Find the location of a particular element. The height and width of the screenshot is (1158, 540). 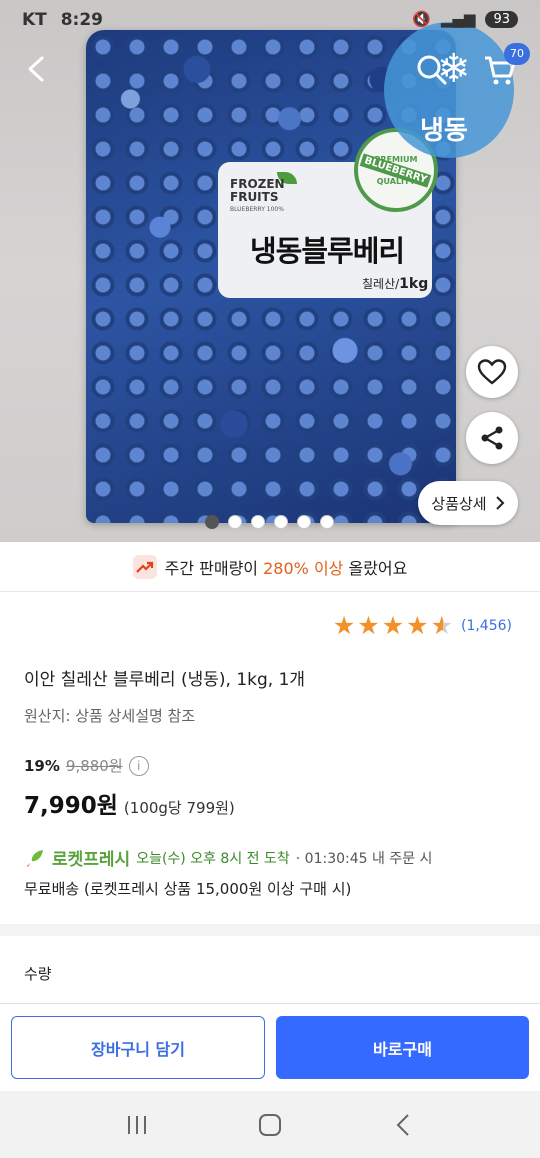

bag-brand-text: FROZEN FRUITS is located at coordinates (257, 190).